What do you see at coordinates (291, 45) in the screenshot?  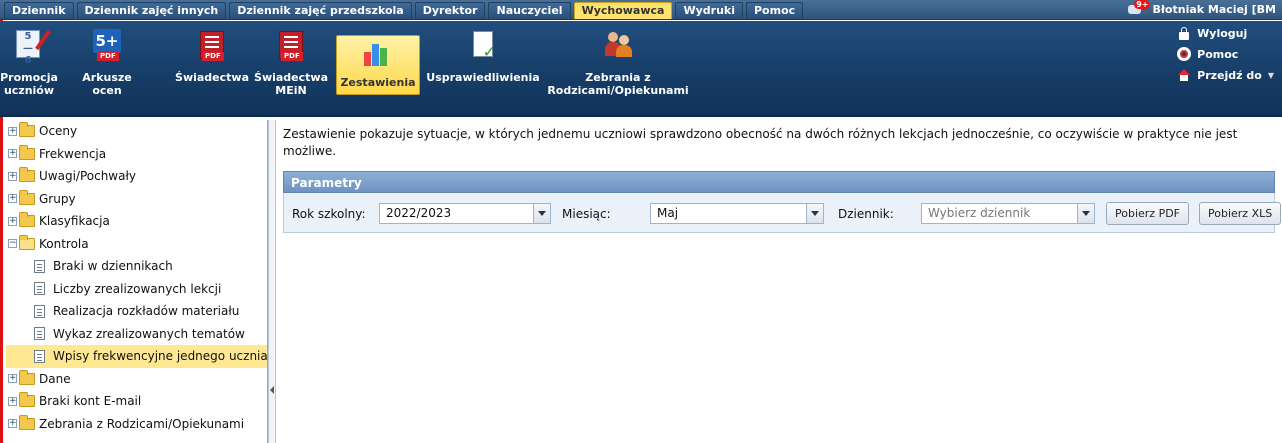 I see `certificate-mein-pdf-icon: PDF` at bounding box center [291, 45].